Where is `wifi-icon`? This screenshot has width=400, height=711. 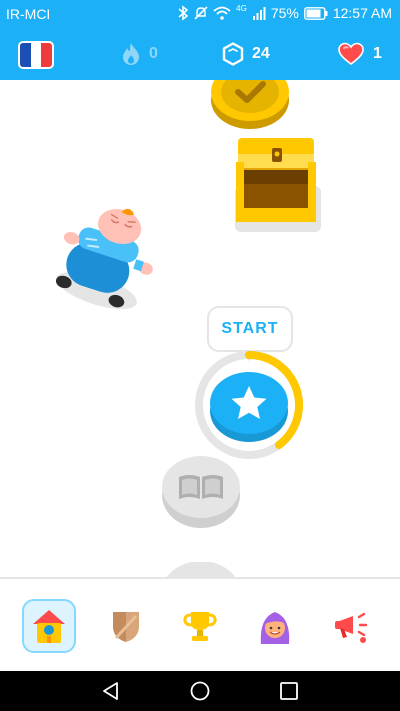
wifi-icon is located at coordinates (222, 13).